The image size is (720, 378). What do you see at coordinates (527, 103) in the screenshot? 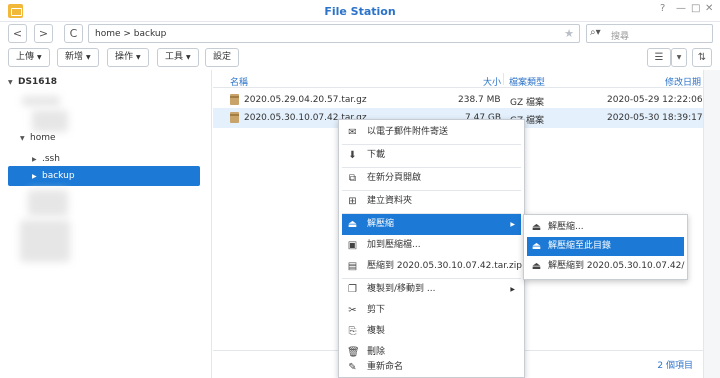
I see `file-type: GZ 檔案` at bounding box center [527, 103].